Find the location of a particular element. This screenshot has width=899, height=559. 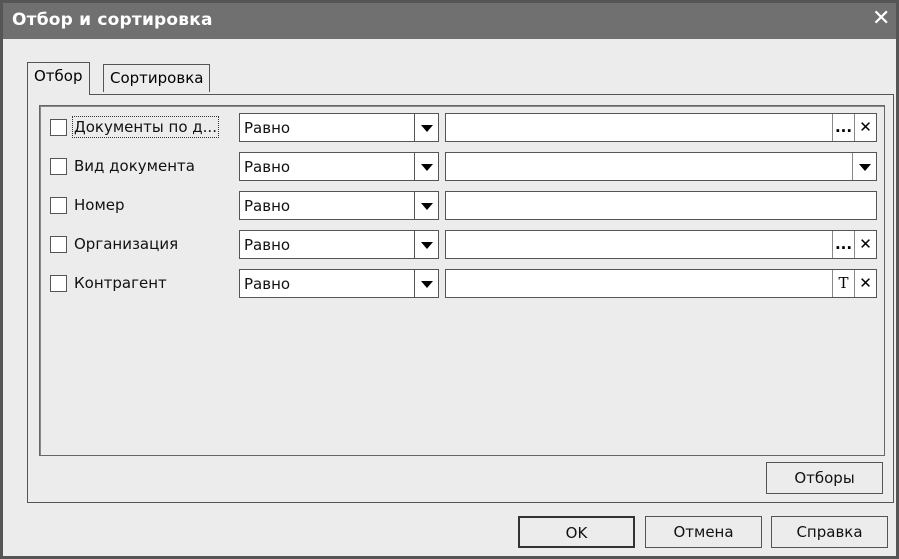

filter-row: Контрагент Равно T ✕ is located at coordinates (451, 284).